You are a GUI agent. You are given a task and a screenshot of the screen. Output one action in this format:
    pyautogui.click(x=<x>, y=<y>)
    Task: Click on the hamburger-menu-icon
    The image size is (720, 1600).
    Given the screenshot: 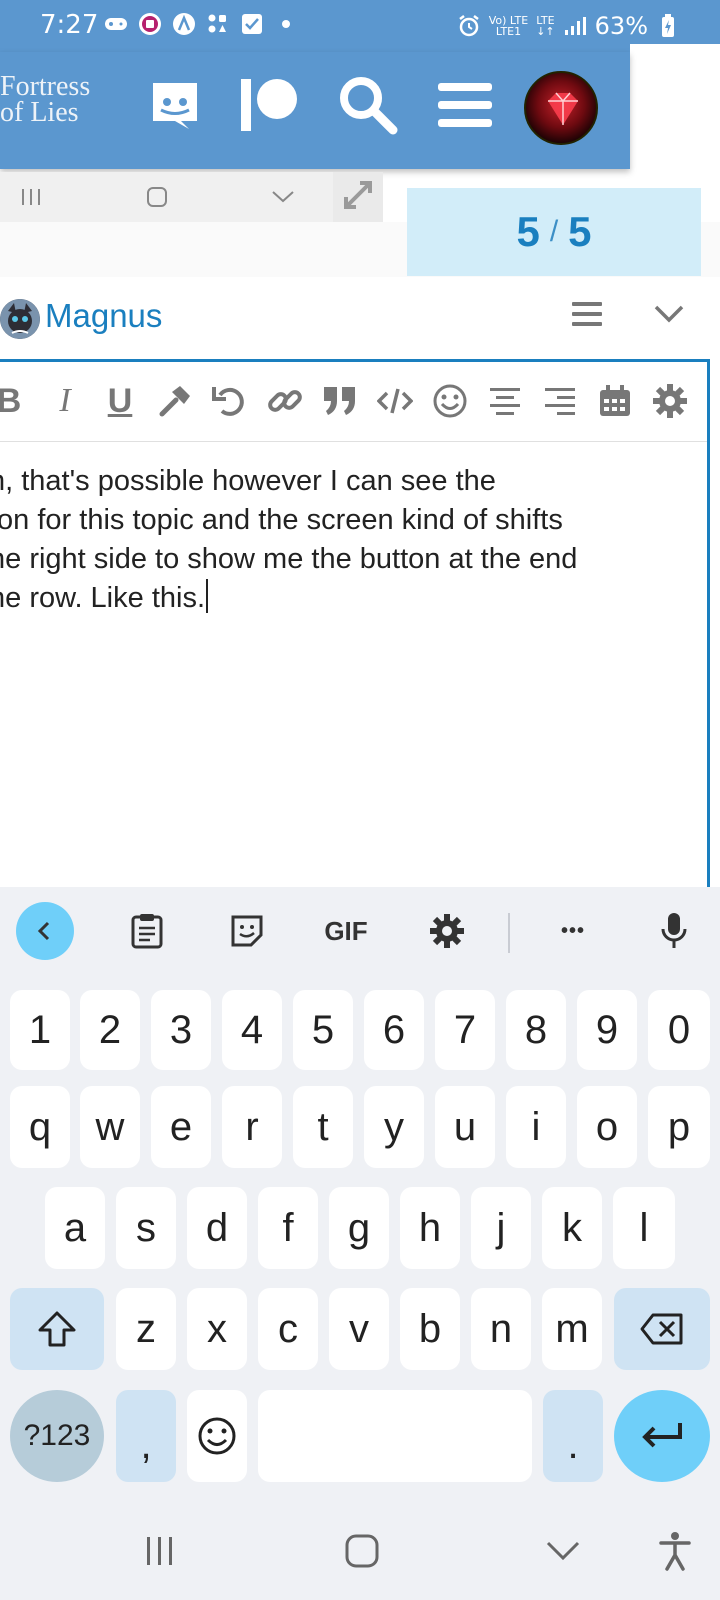 What is the action you would take?
    pyautogui.click(x=465, y=107)
    